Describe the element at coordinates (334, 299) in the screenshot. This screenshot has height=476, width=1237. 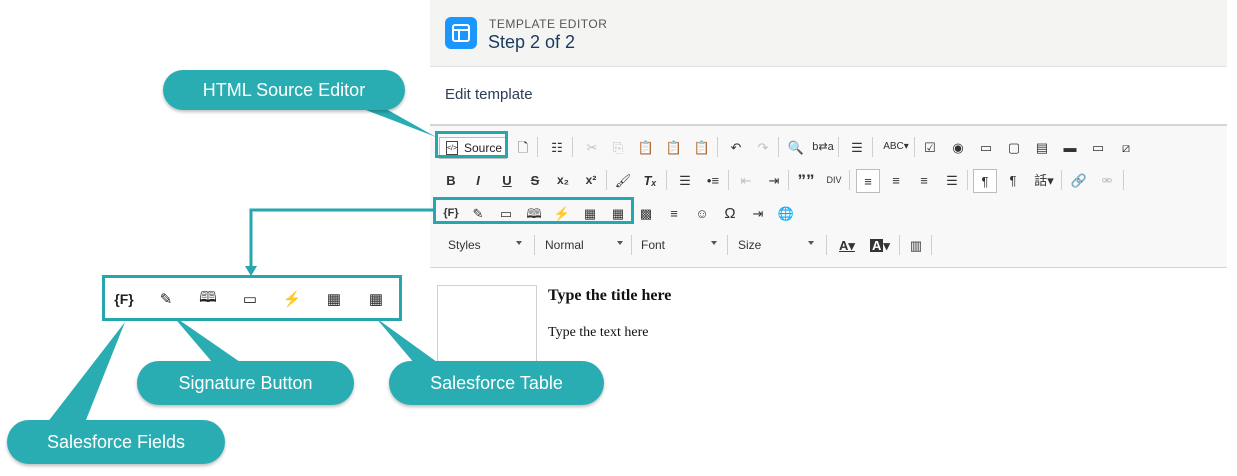
I see `table-icon: ▦` at that location.